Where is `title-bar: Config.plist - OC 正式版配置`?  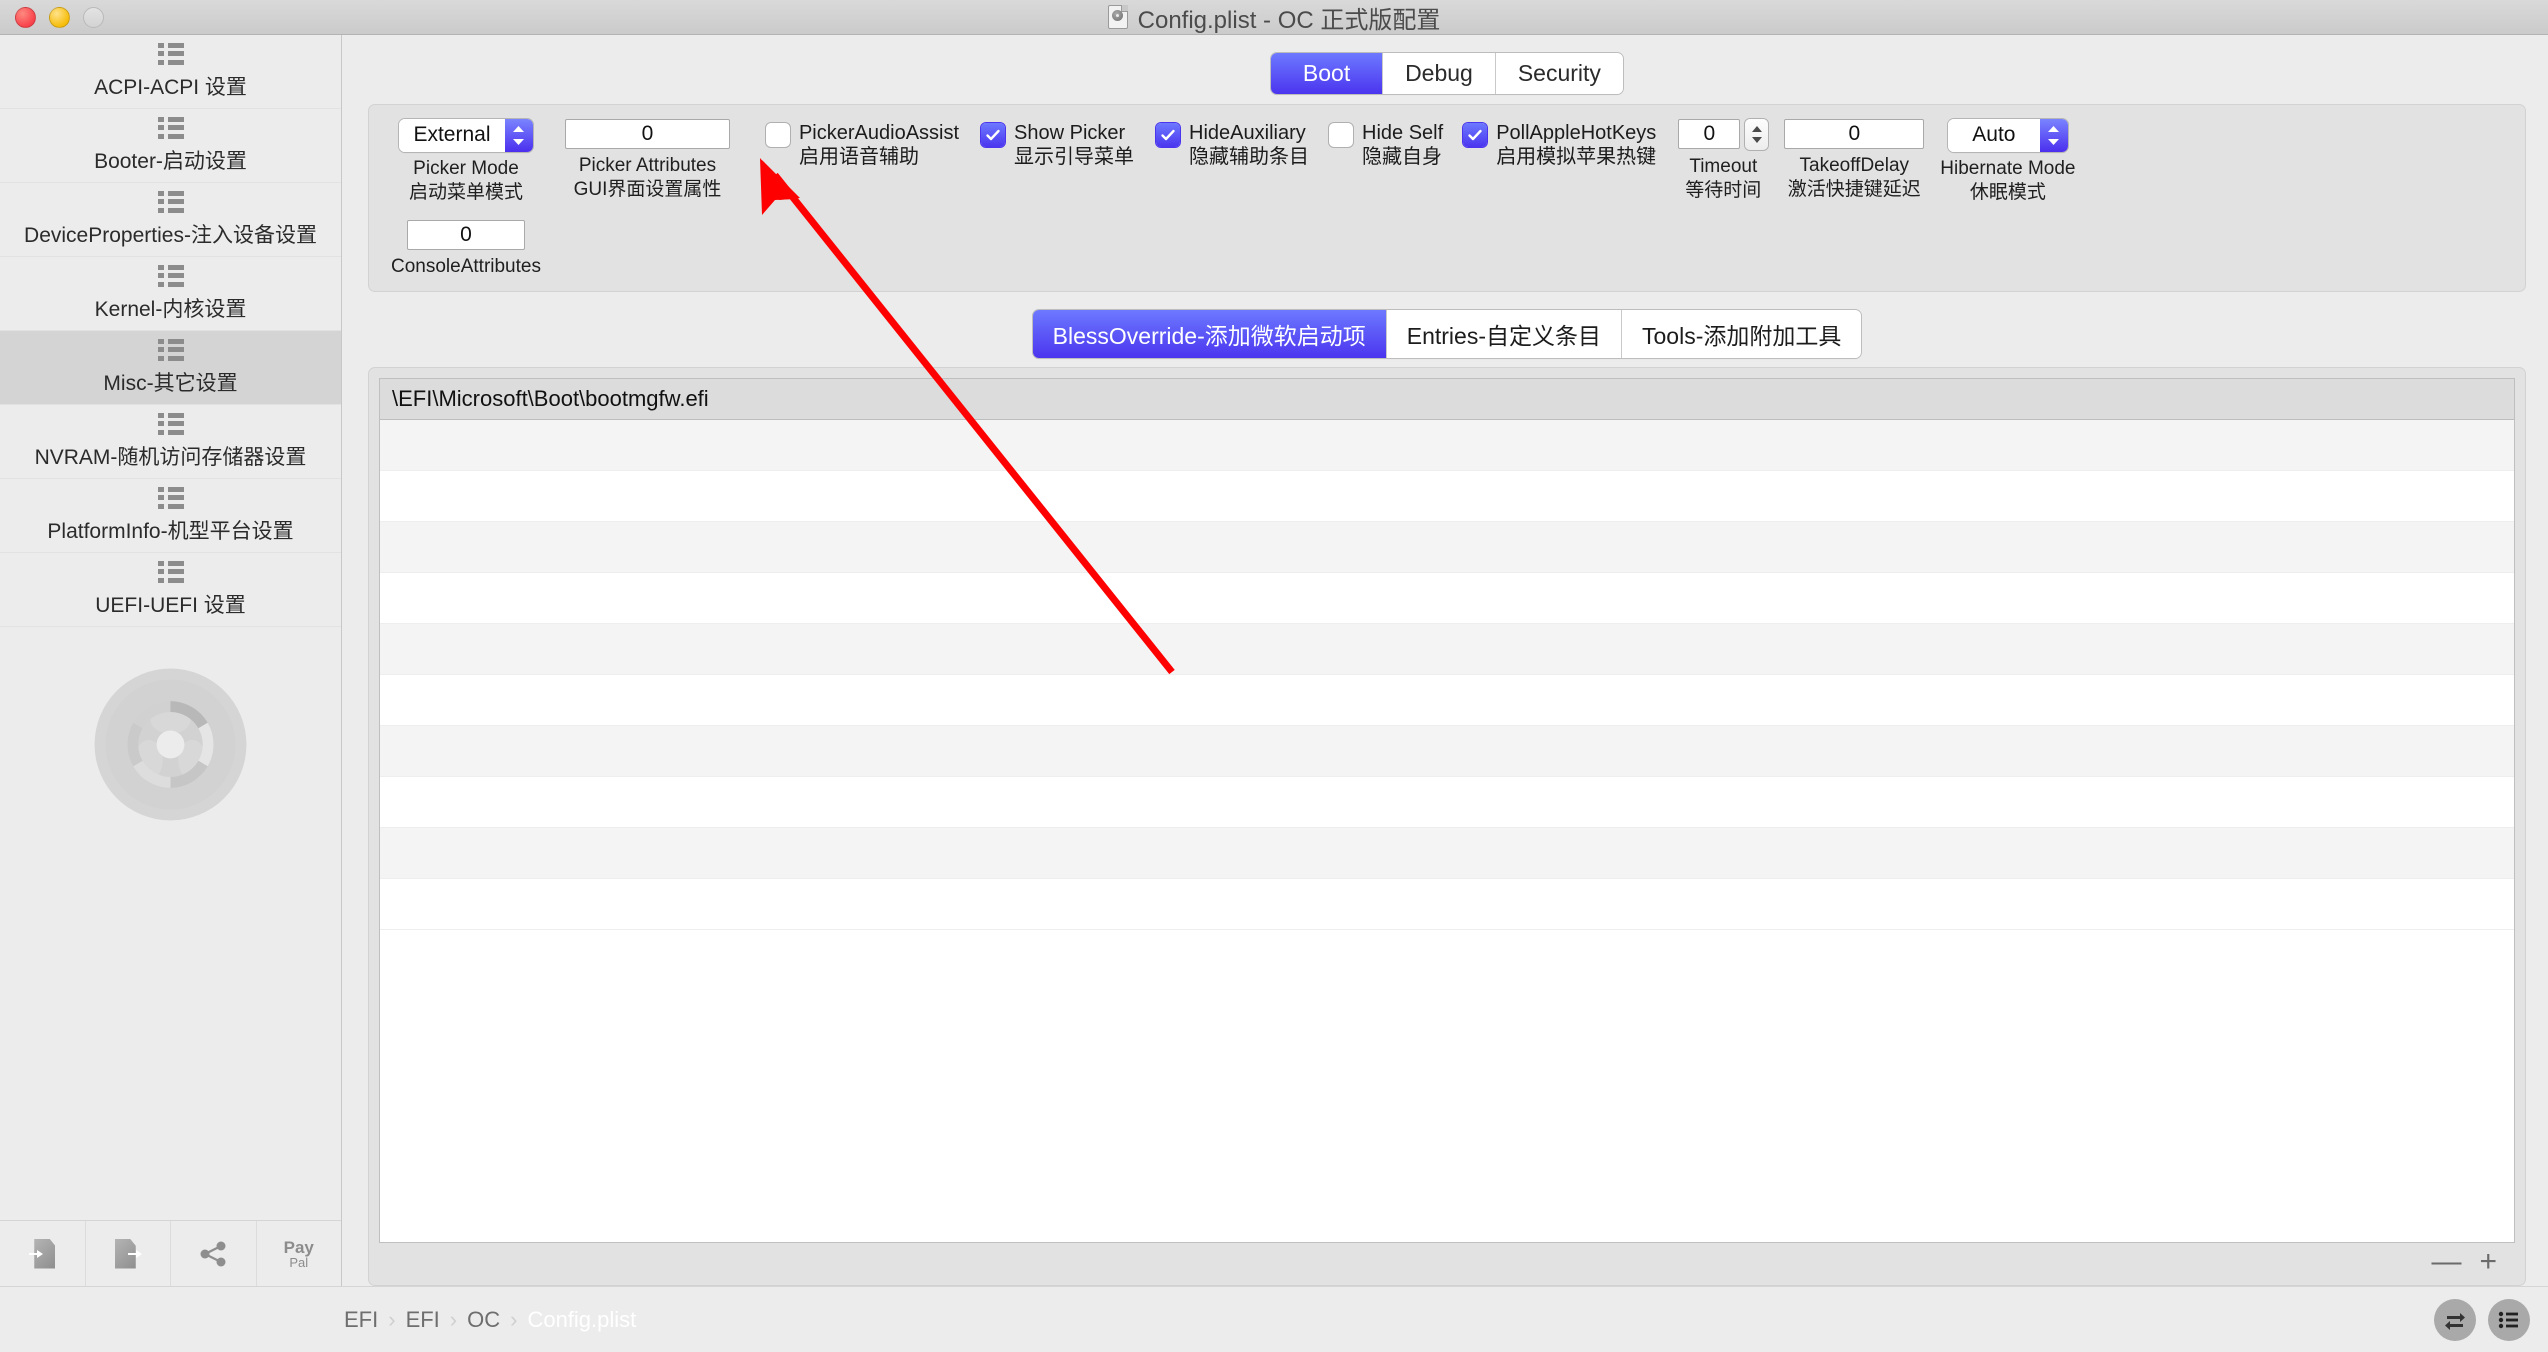
title-bar: Config.plist - OC 正式版配置 is located at coordinates (1274, 17).